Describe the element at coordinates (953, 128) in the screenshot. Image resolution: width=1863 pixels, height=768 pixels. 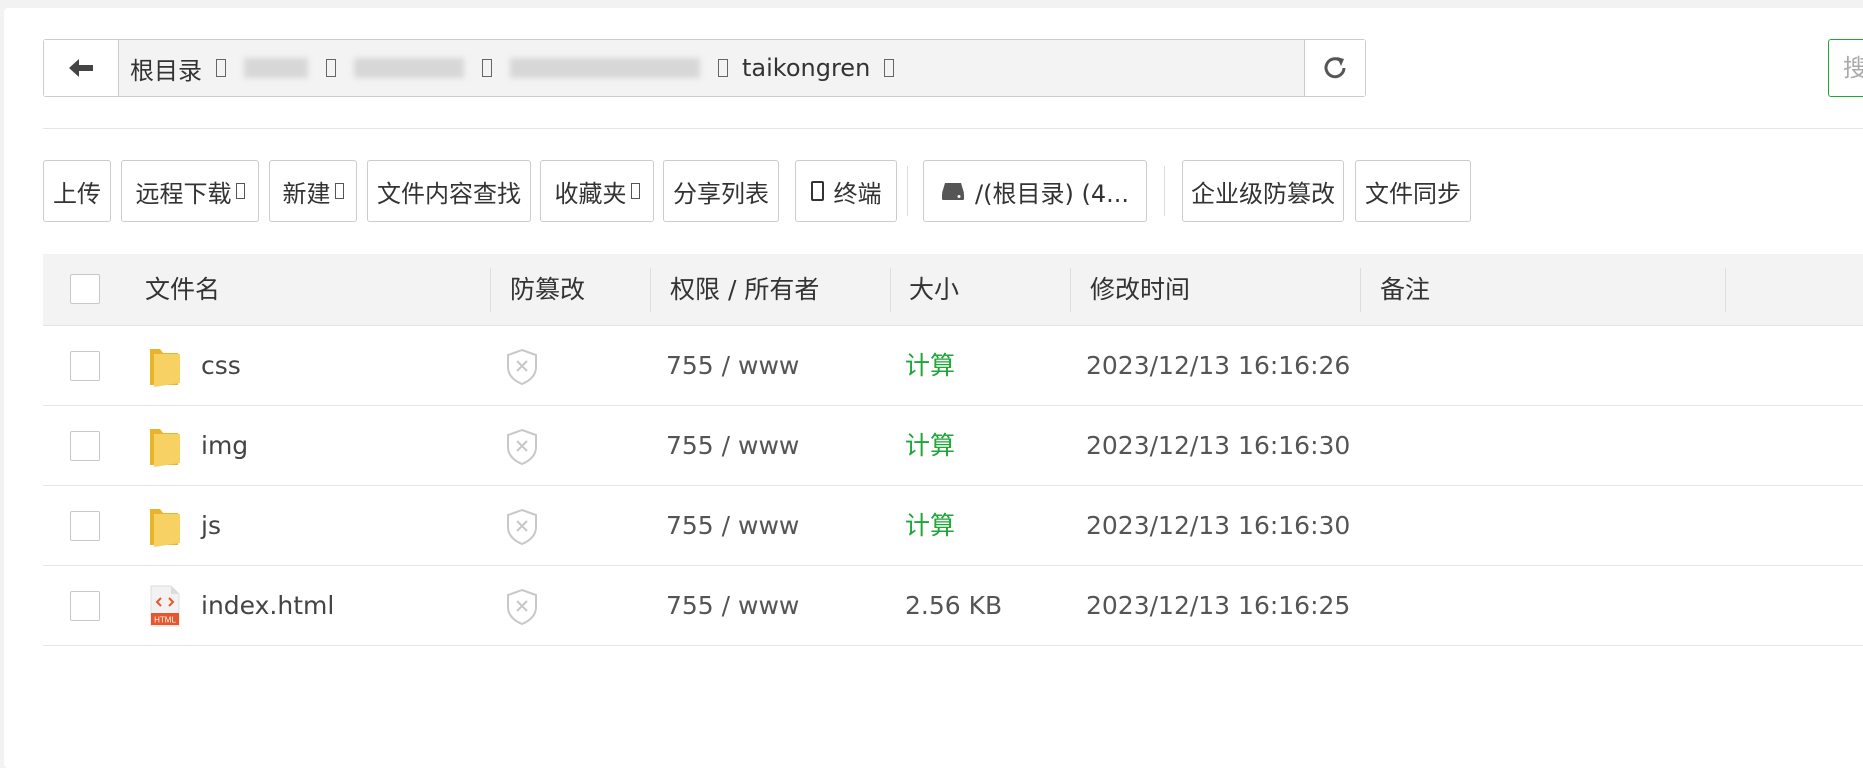
I see `header-divider` at that location.